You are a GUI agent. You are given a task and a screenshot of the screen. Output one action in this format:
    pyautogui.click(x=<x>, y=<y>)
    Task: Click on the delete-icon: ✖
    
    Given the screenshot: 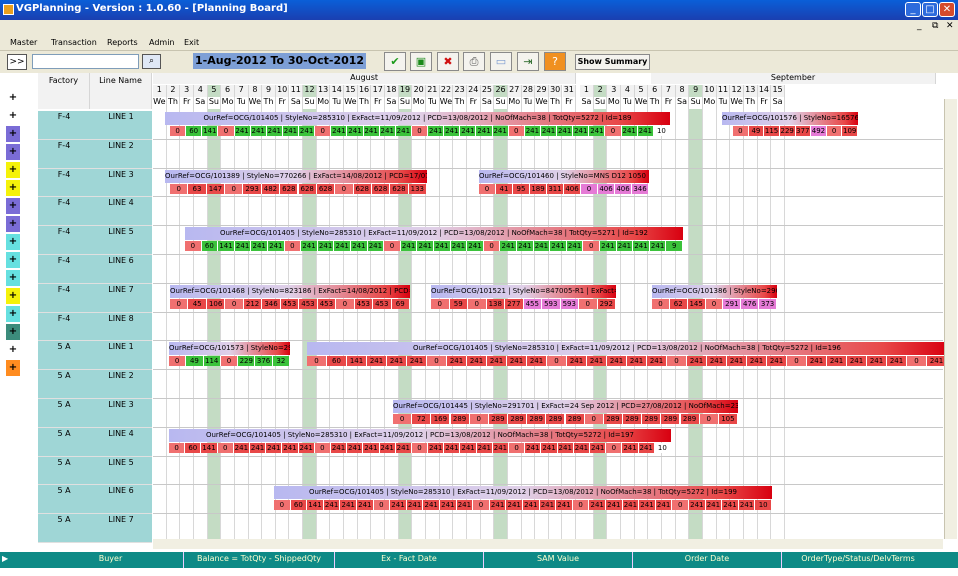 What is the action you would take?
    pyautogui.click(x=448, y=61)
    